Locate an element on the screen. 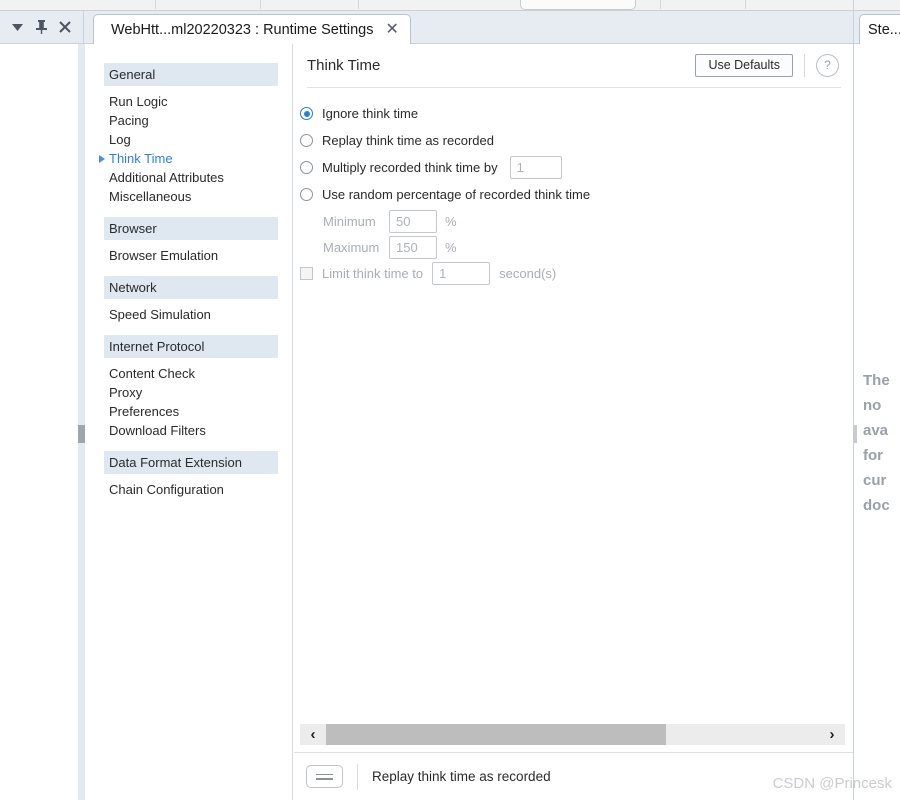 The image size is (900, 800). right-panel-message: The no ava for cur doc is located at coordinates (881, 443).